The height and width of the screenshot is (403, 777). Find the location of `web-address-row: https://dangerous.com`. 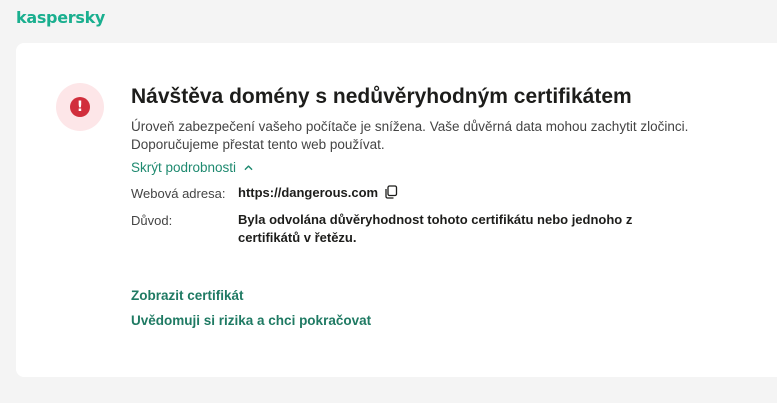

web-address-row: https://dangerous.com is located at coordinates (318, 193).